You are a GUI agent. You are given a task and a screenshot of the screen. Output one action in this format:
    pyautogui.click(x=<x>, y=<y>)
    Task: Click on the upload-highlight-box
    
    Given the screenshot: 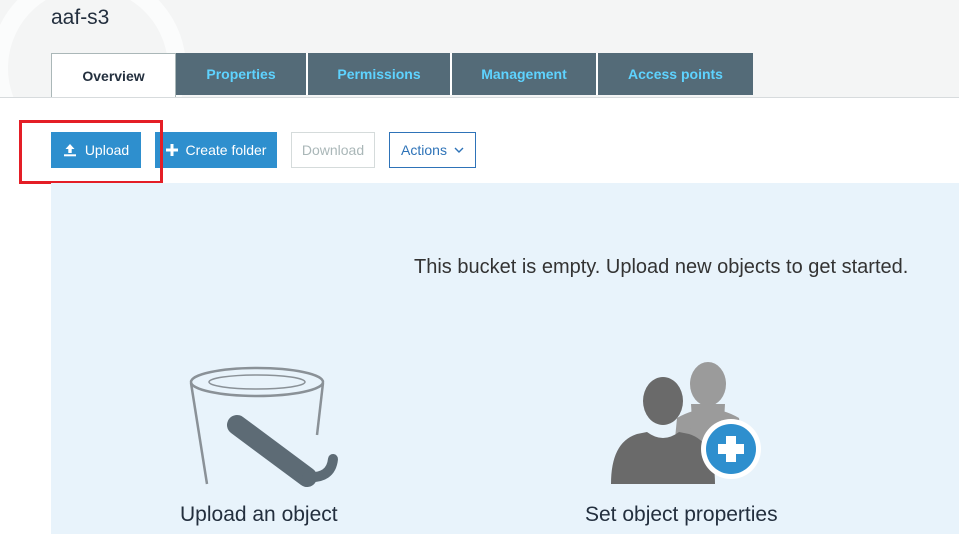 What is the action you would take?
    pyautogui.click(x=91, y=152)
    